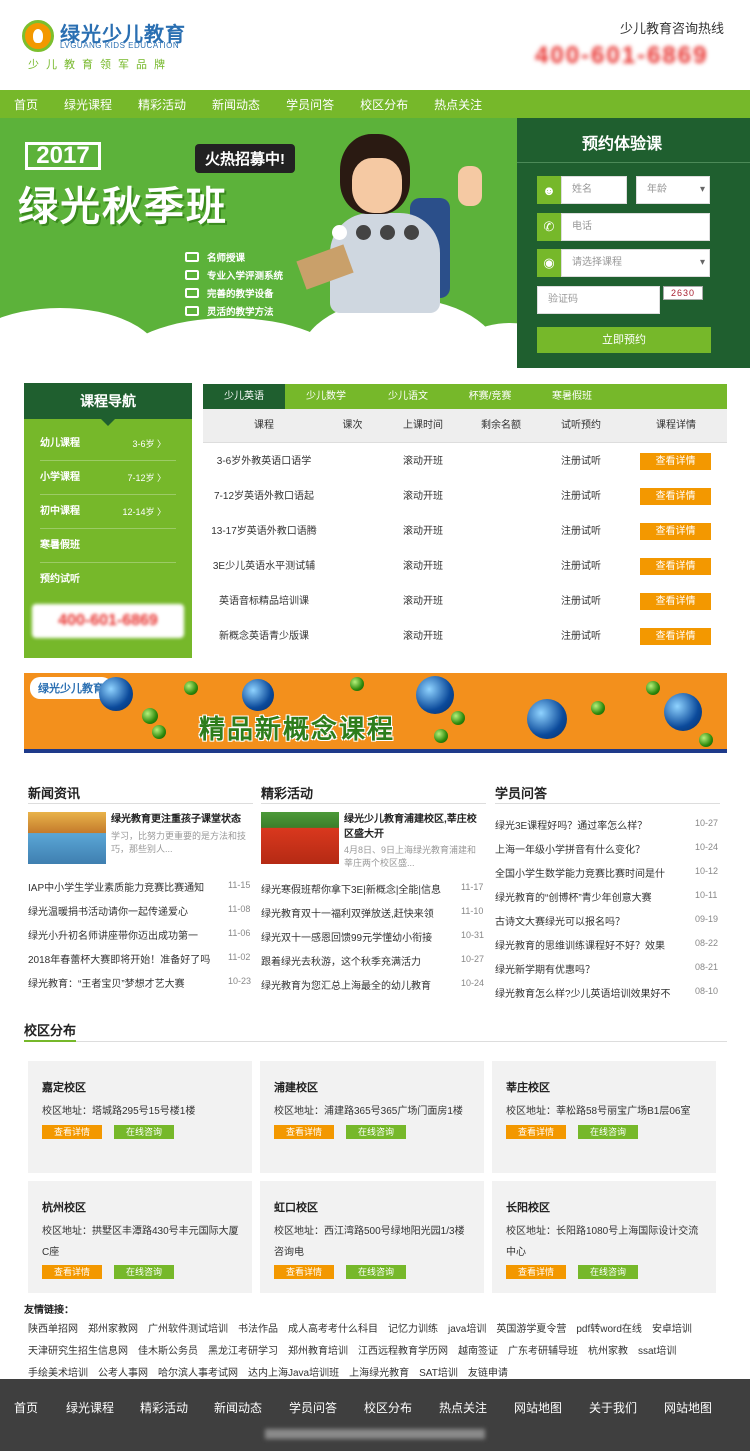 The width and height of the screenshot is (750, 1451). Describe the element at coordinates (333, 1329) in the screenshot. I see `friend-link: 成人高考考什么科目` at that location.